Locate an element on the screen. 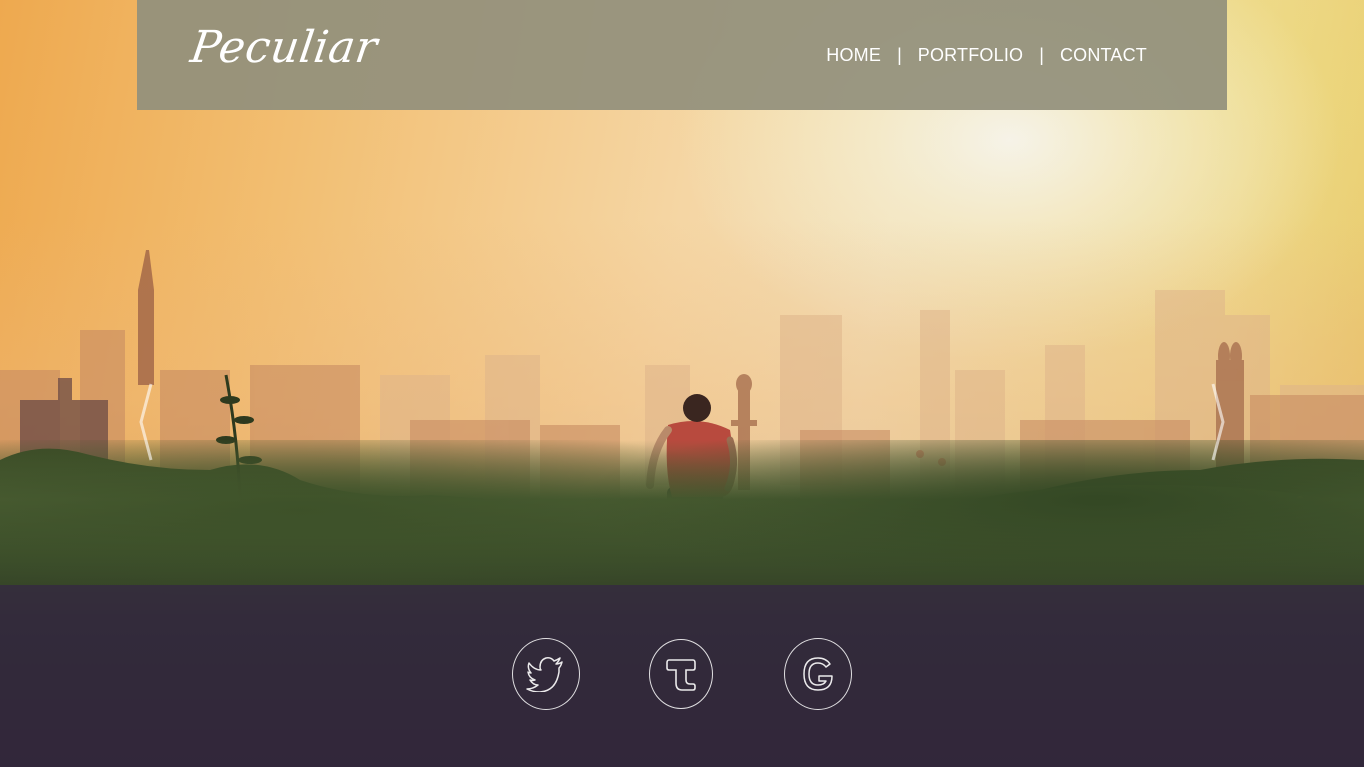 This screenshot has width=1364, height=767. nav-portfolio: PORTFOLIO is located at coordinates (971, 55).